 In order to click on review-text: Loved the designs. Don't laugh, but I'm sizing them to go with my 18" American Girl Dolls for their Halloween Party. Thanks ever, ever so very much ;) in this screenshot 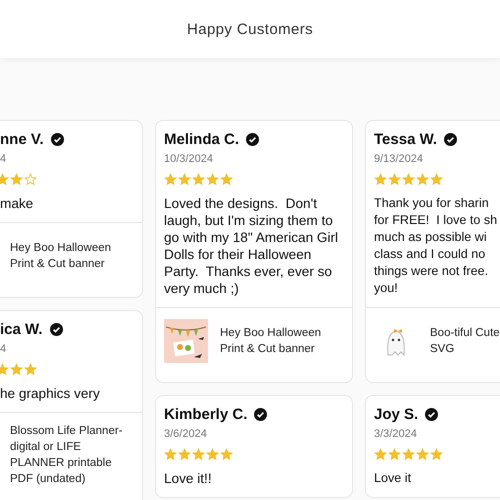, I will do `click(252, 246)`.